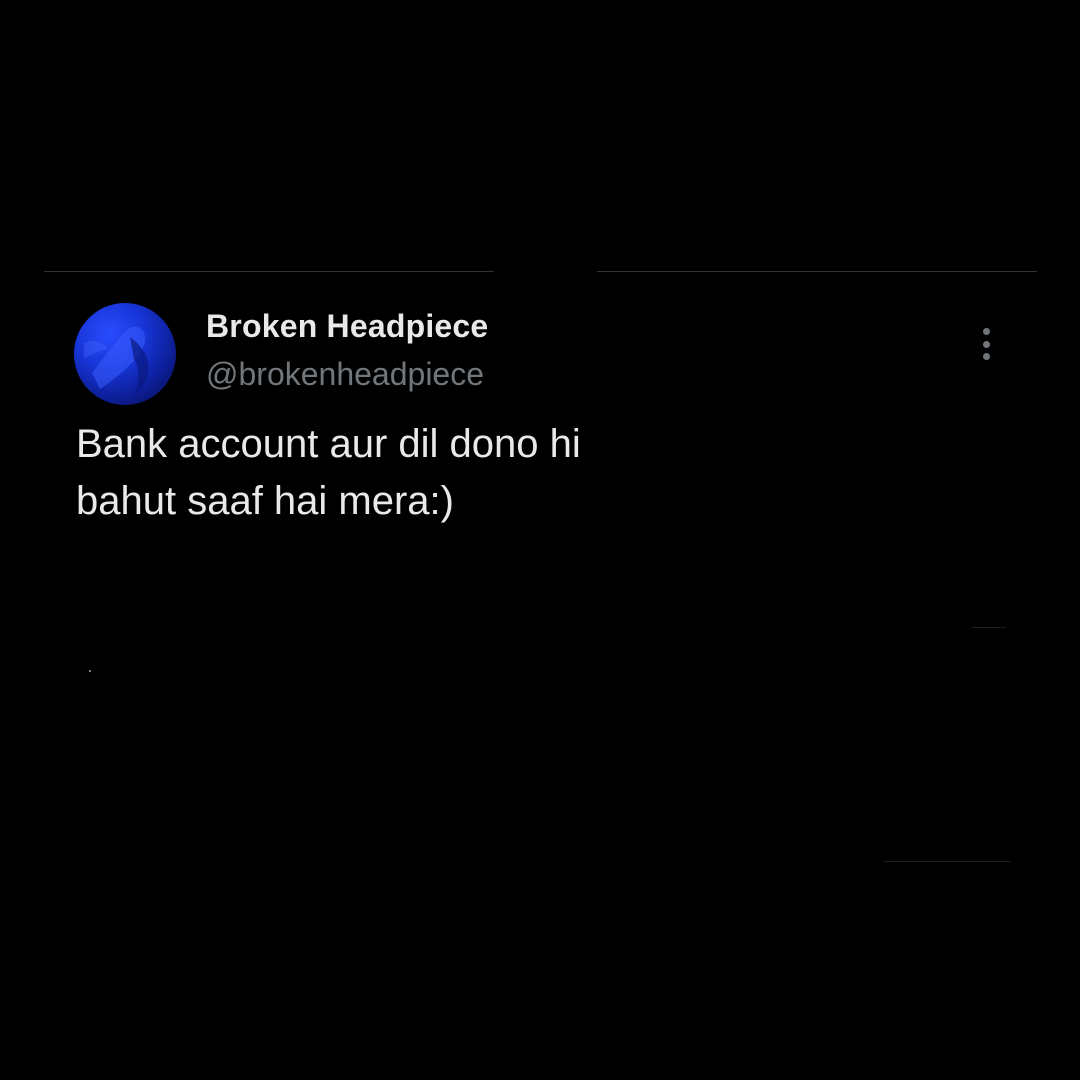 This screenshot has width=1080, height=1080. What do you see at coordinates (116, 360) in the screenshot?
I see `avatar-image-icon` at bounding box center [116, 360].